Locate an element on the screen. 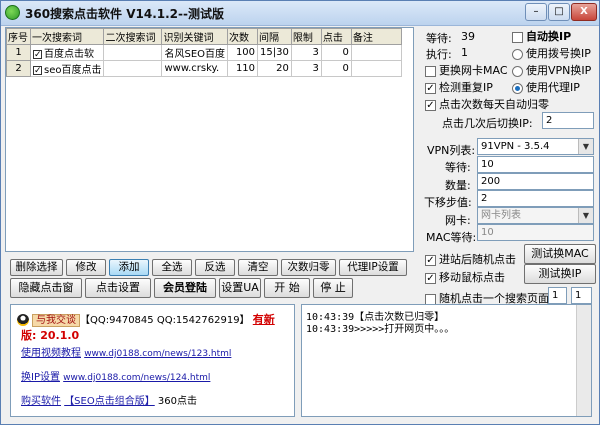  tutorial-line: 使用视频教程 www.dj0188.com/news/123.html is located at coordinates (126, 351).